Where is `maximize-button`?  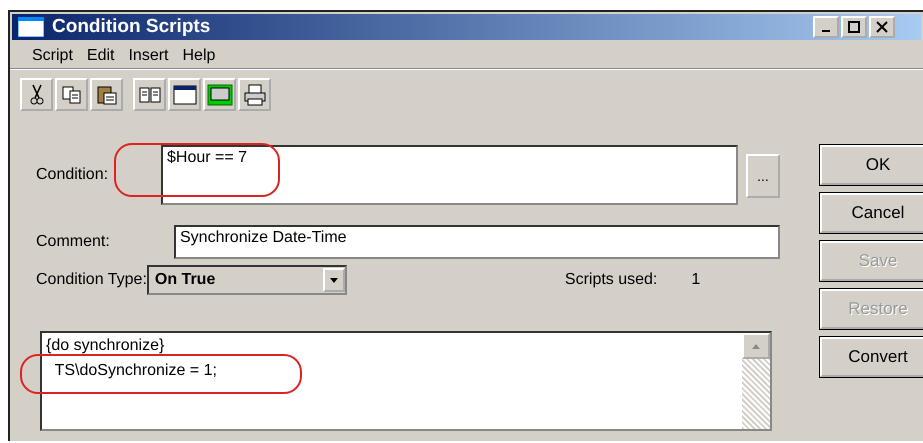 maximize-button is located at coordinates (854, 27).